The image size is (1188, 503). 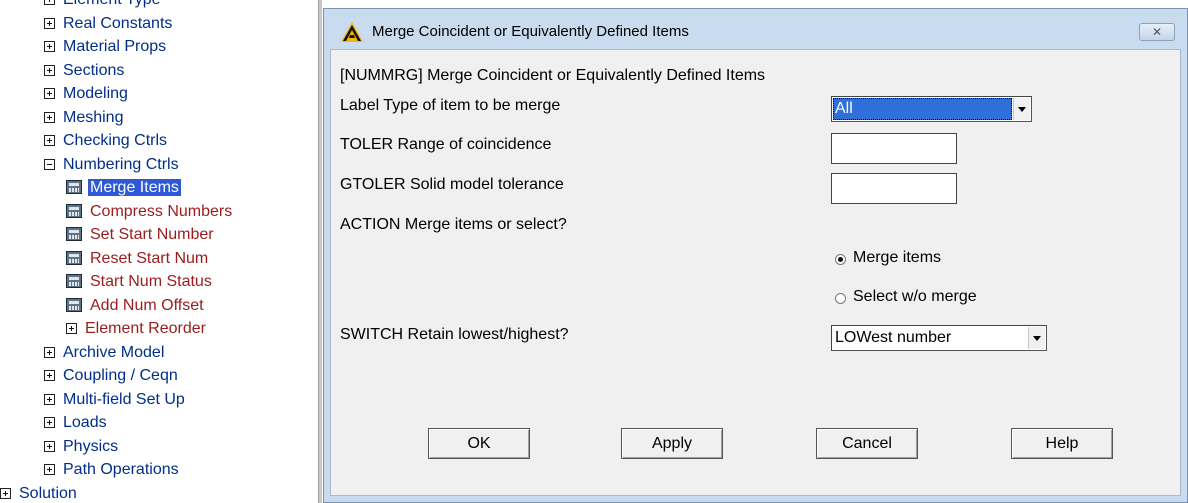 I want to click on tree-item-modeling: Modeling, so click(x=87, y=94).